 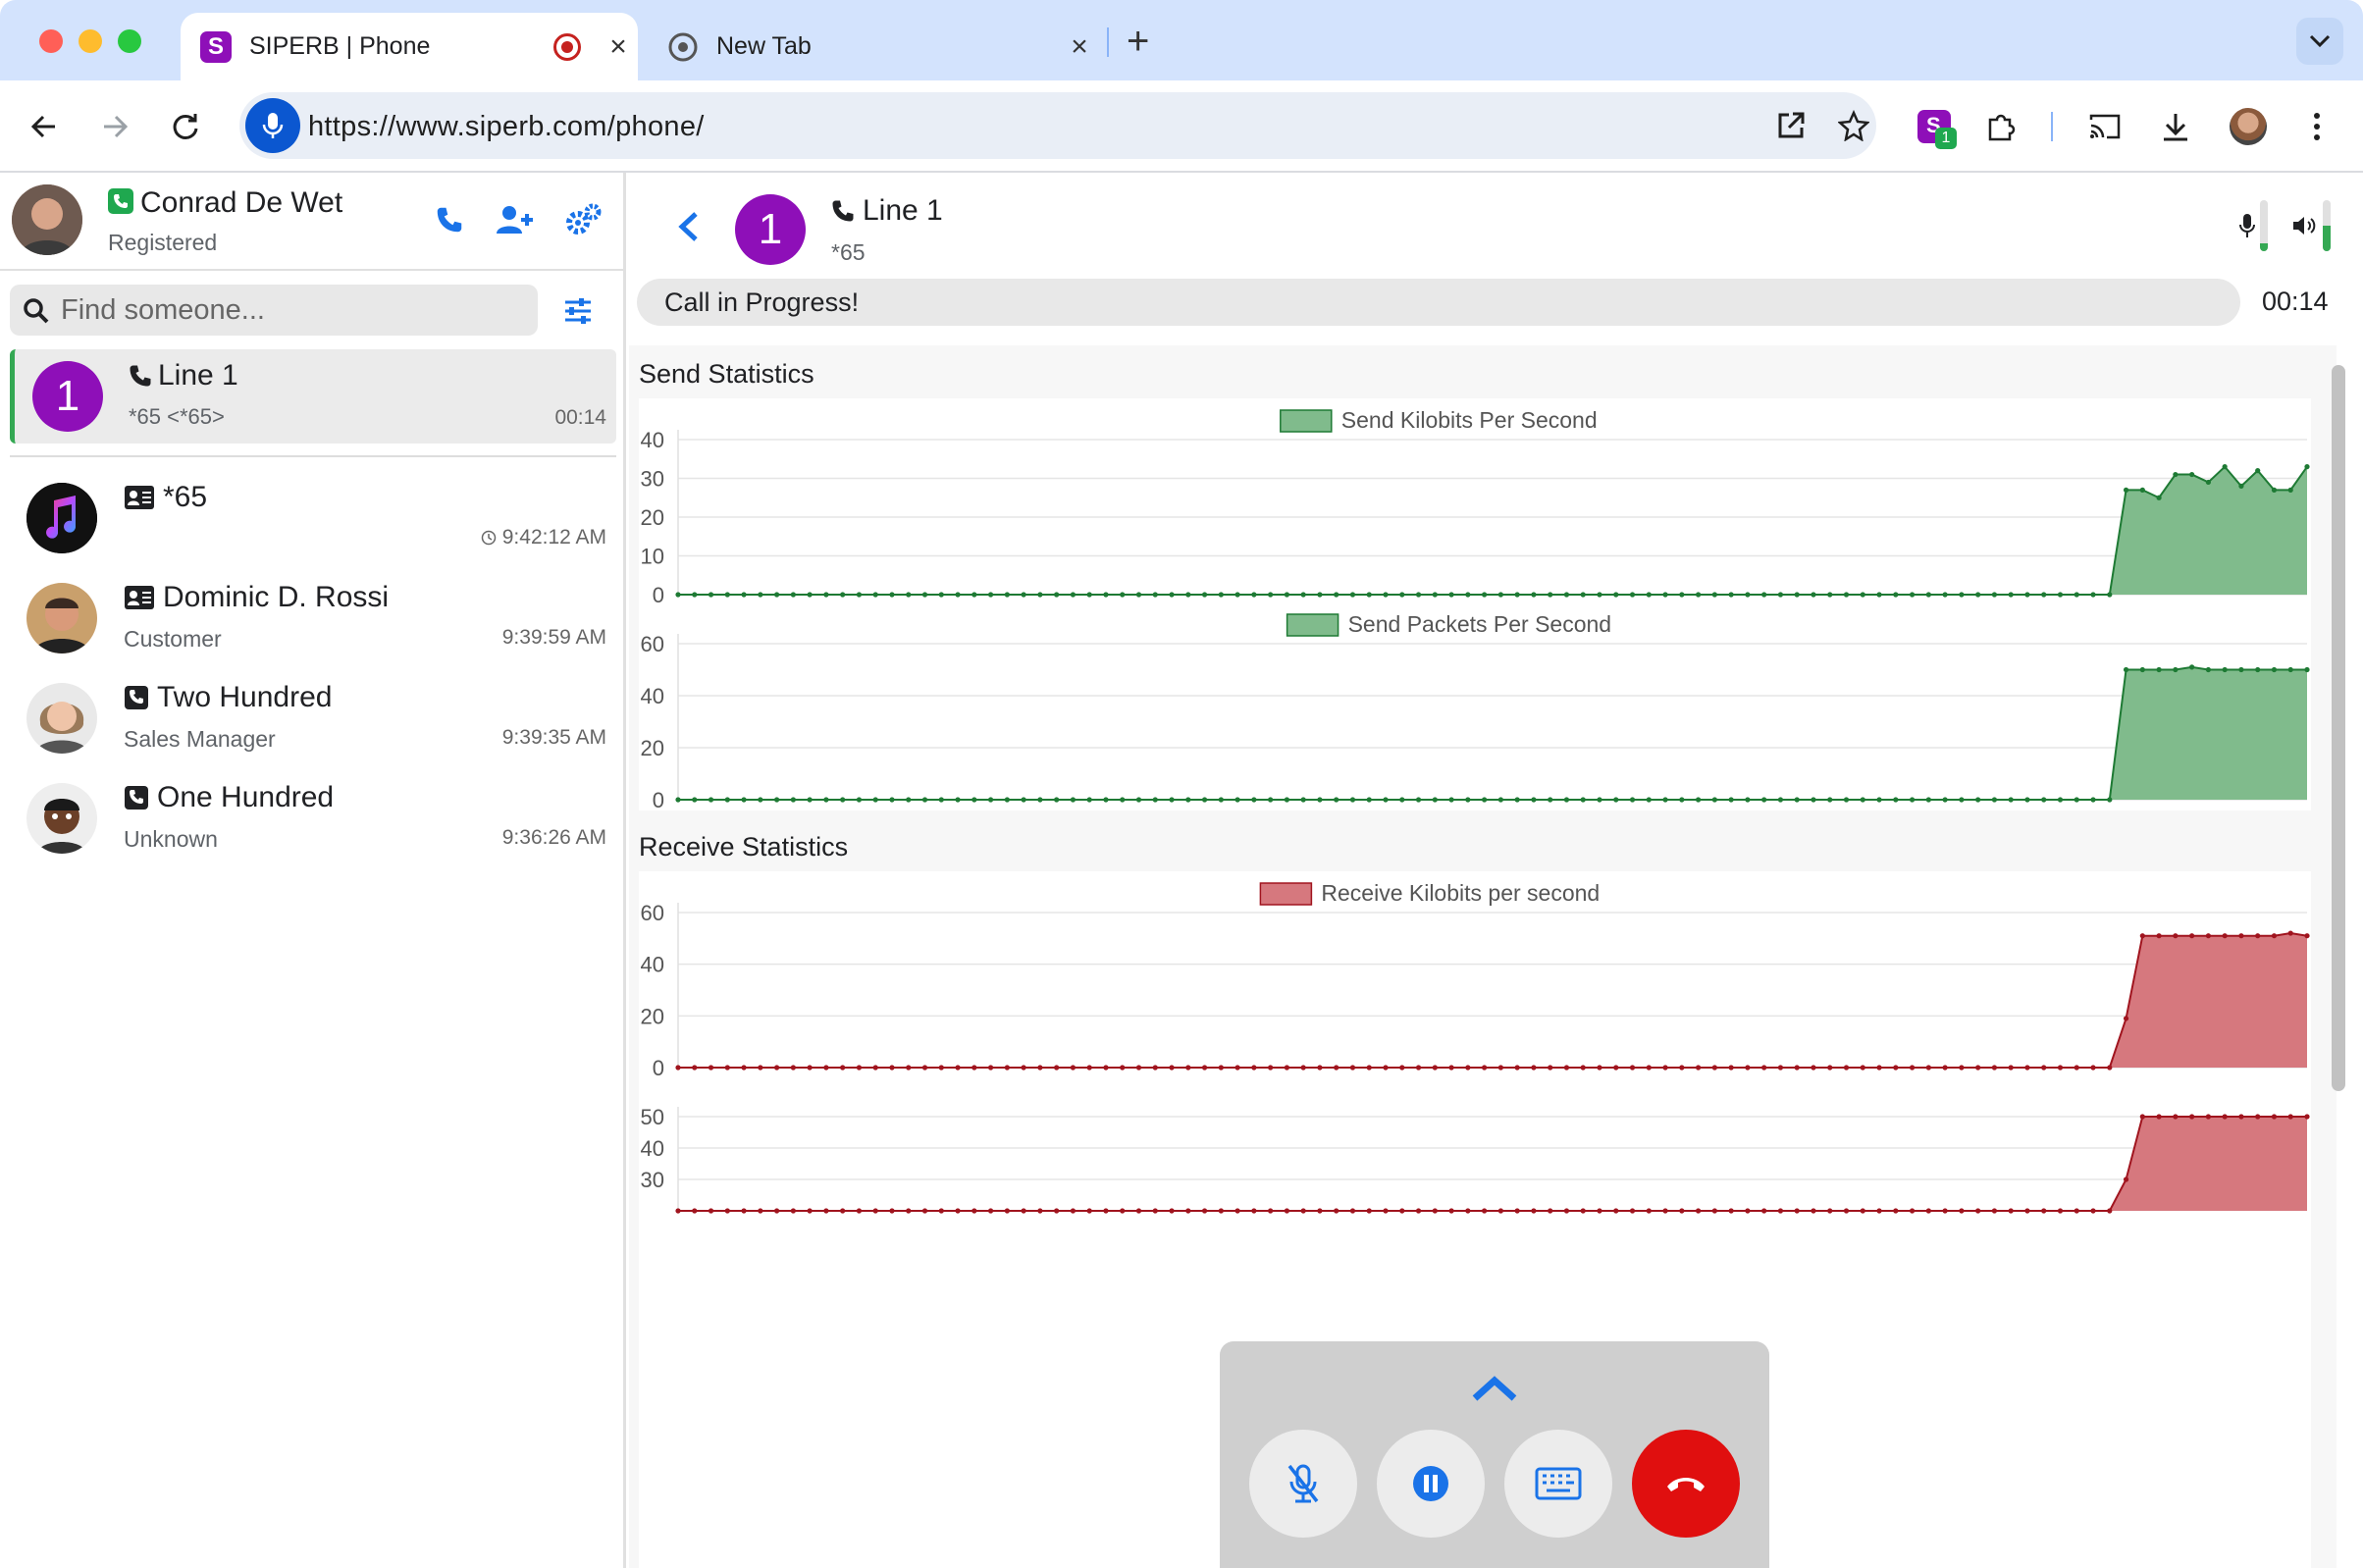 I want to click on profile-avatar, so click(x=2249, y=126).